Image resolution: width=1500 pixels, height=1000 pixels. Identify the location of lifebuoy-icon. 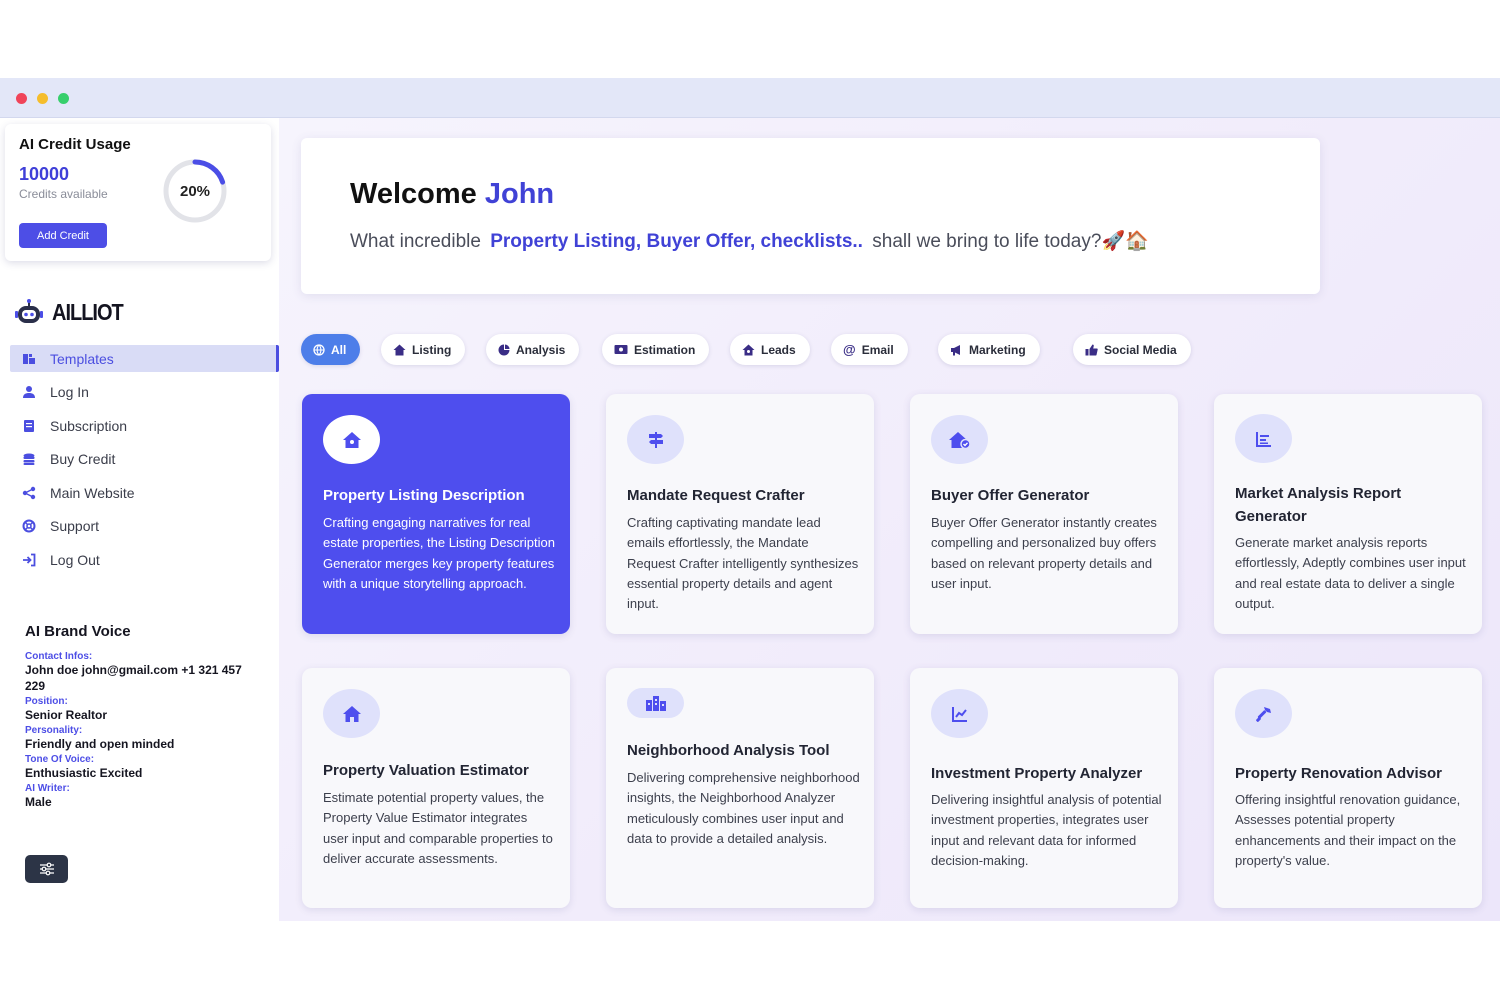
(29, 526).